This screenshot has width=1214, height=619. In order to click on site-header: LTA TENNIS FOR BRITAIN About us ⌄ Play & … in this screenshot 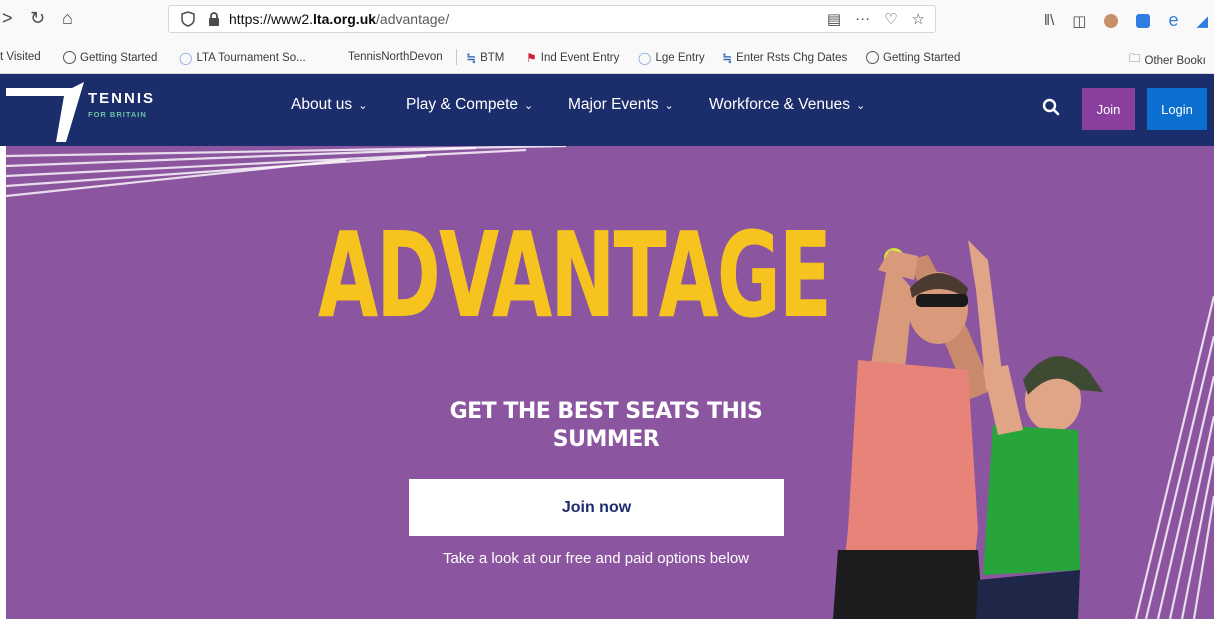, I will do `click(607, 110)`.